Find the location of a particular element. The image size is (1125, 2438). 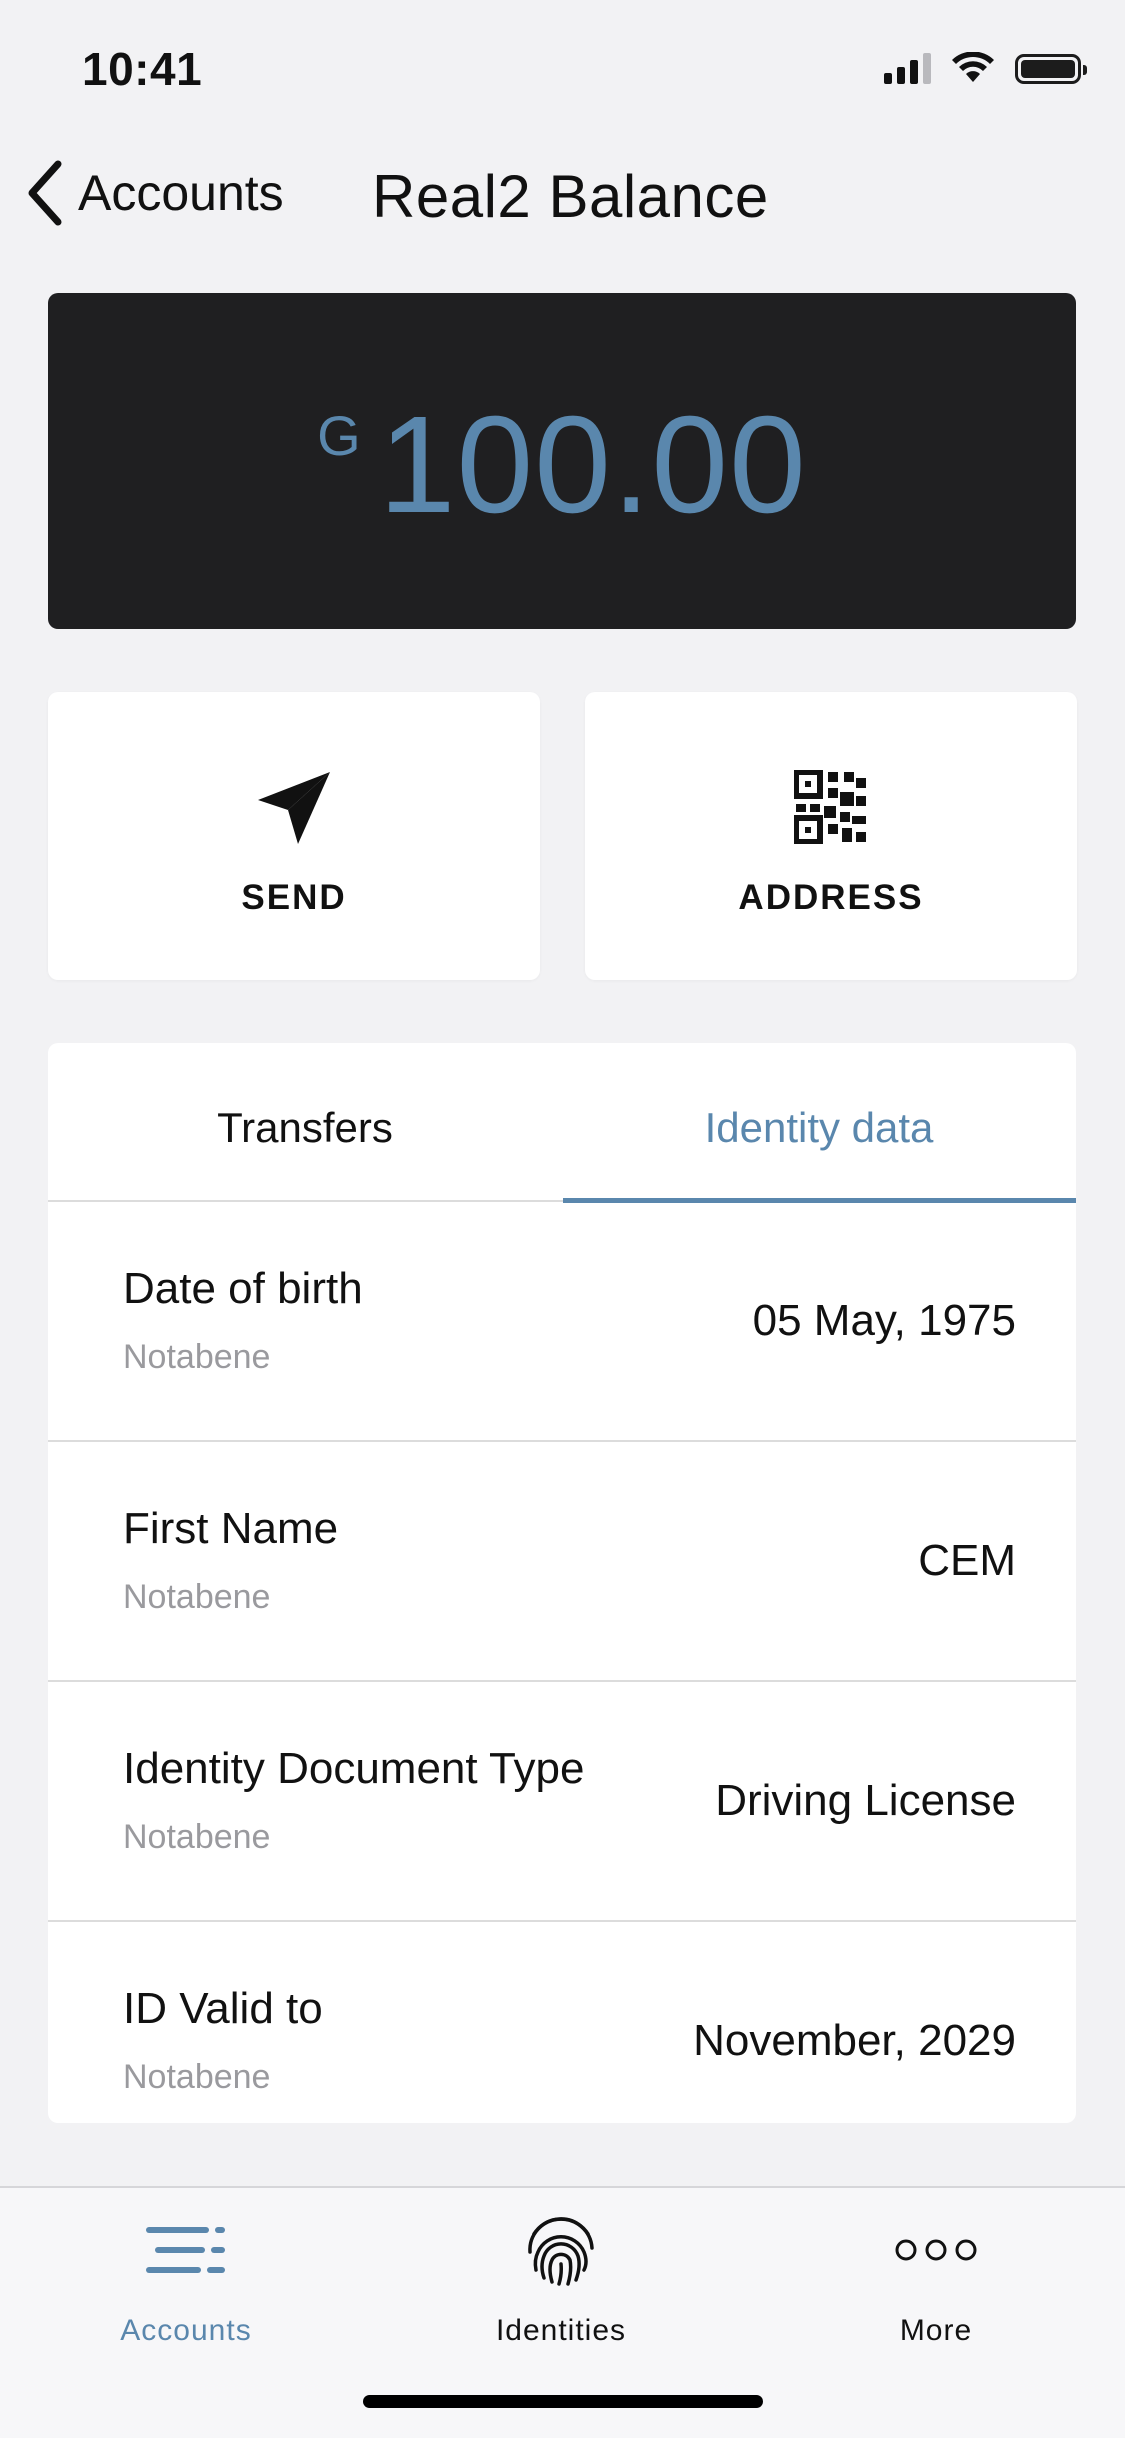

identity-row: ID Valid to Notabene November, 2029 is located at coordinates (562, 2022).